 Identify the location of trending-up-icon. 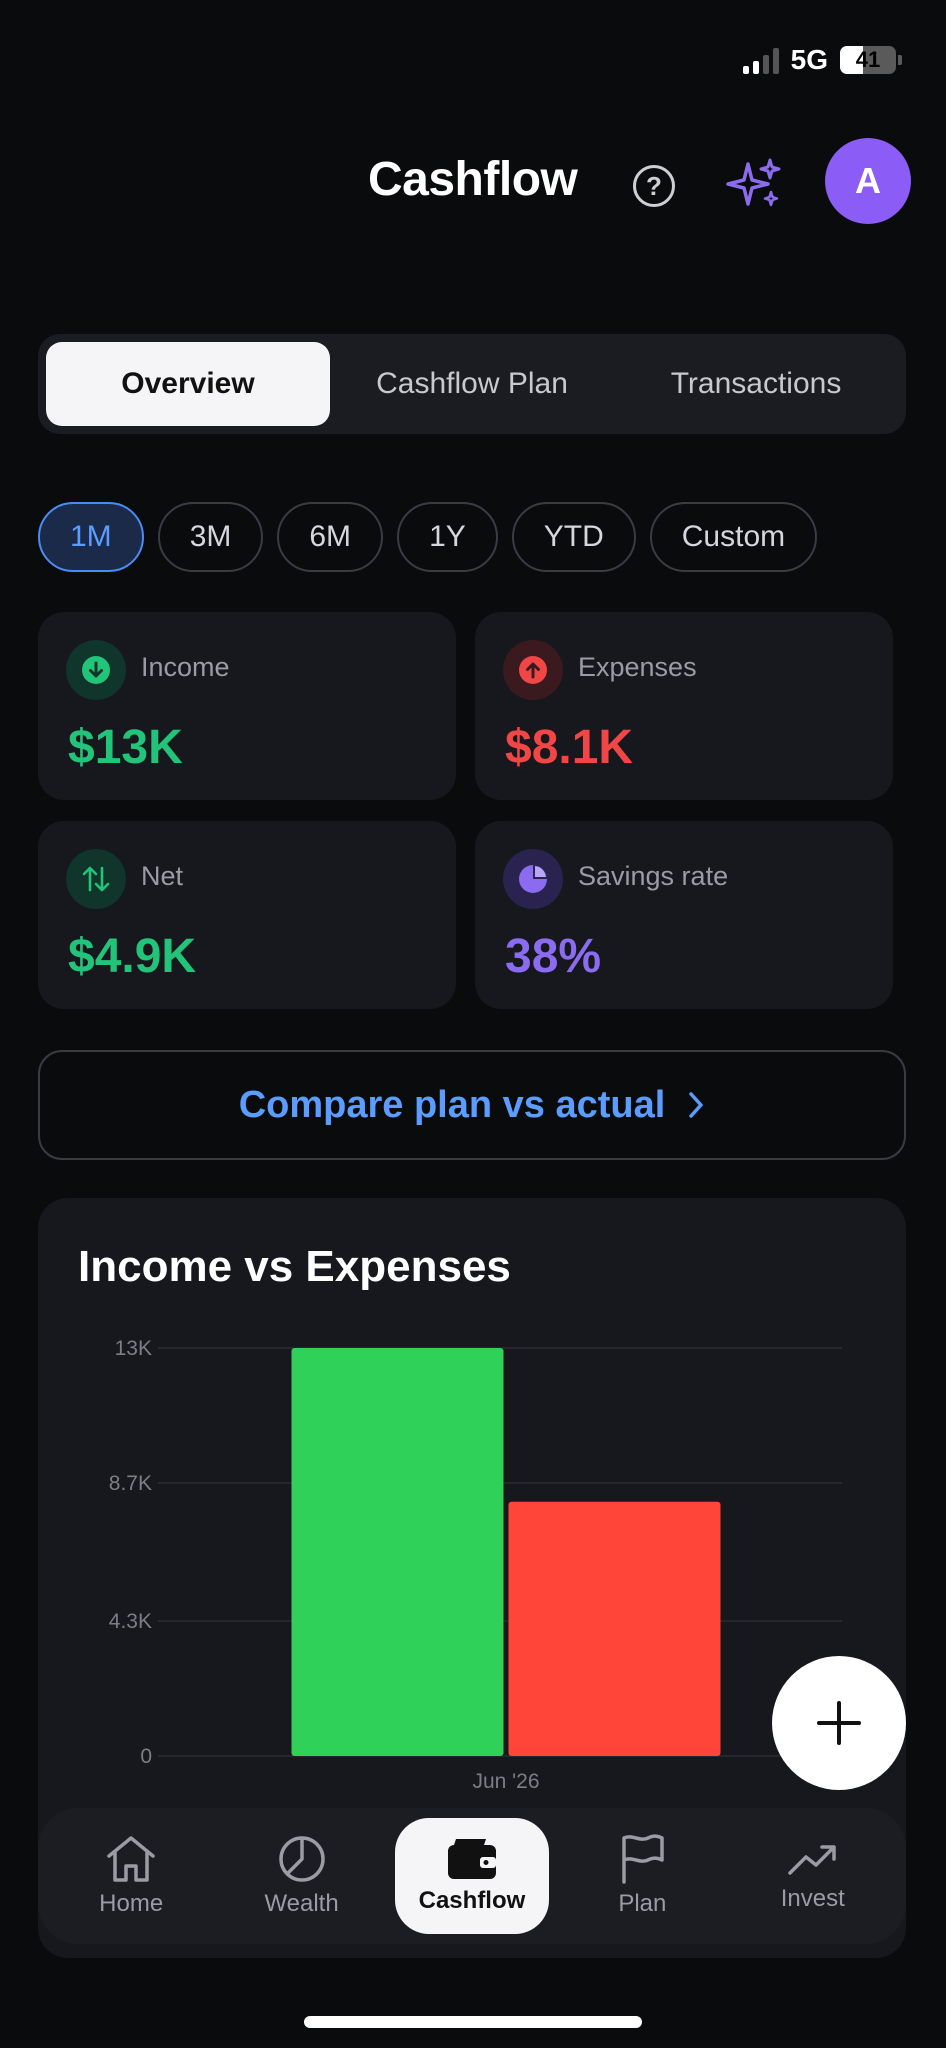
(812, 1860).